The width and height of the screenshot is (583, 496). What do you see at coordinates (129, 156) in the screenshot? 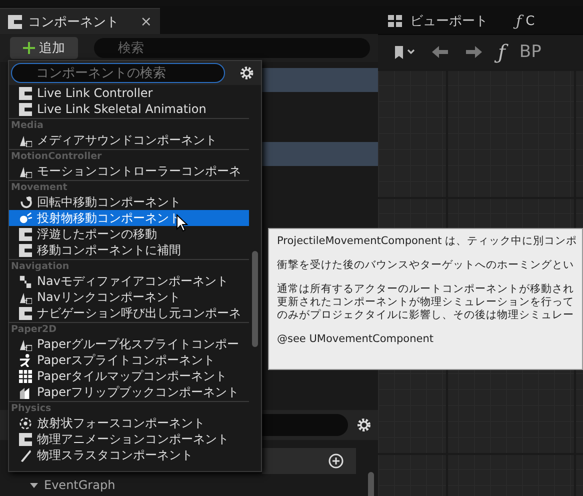
I see `category-header: MotionController` at bounding box center [129, 156].